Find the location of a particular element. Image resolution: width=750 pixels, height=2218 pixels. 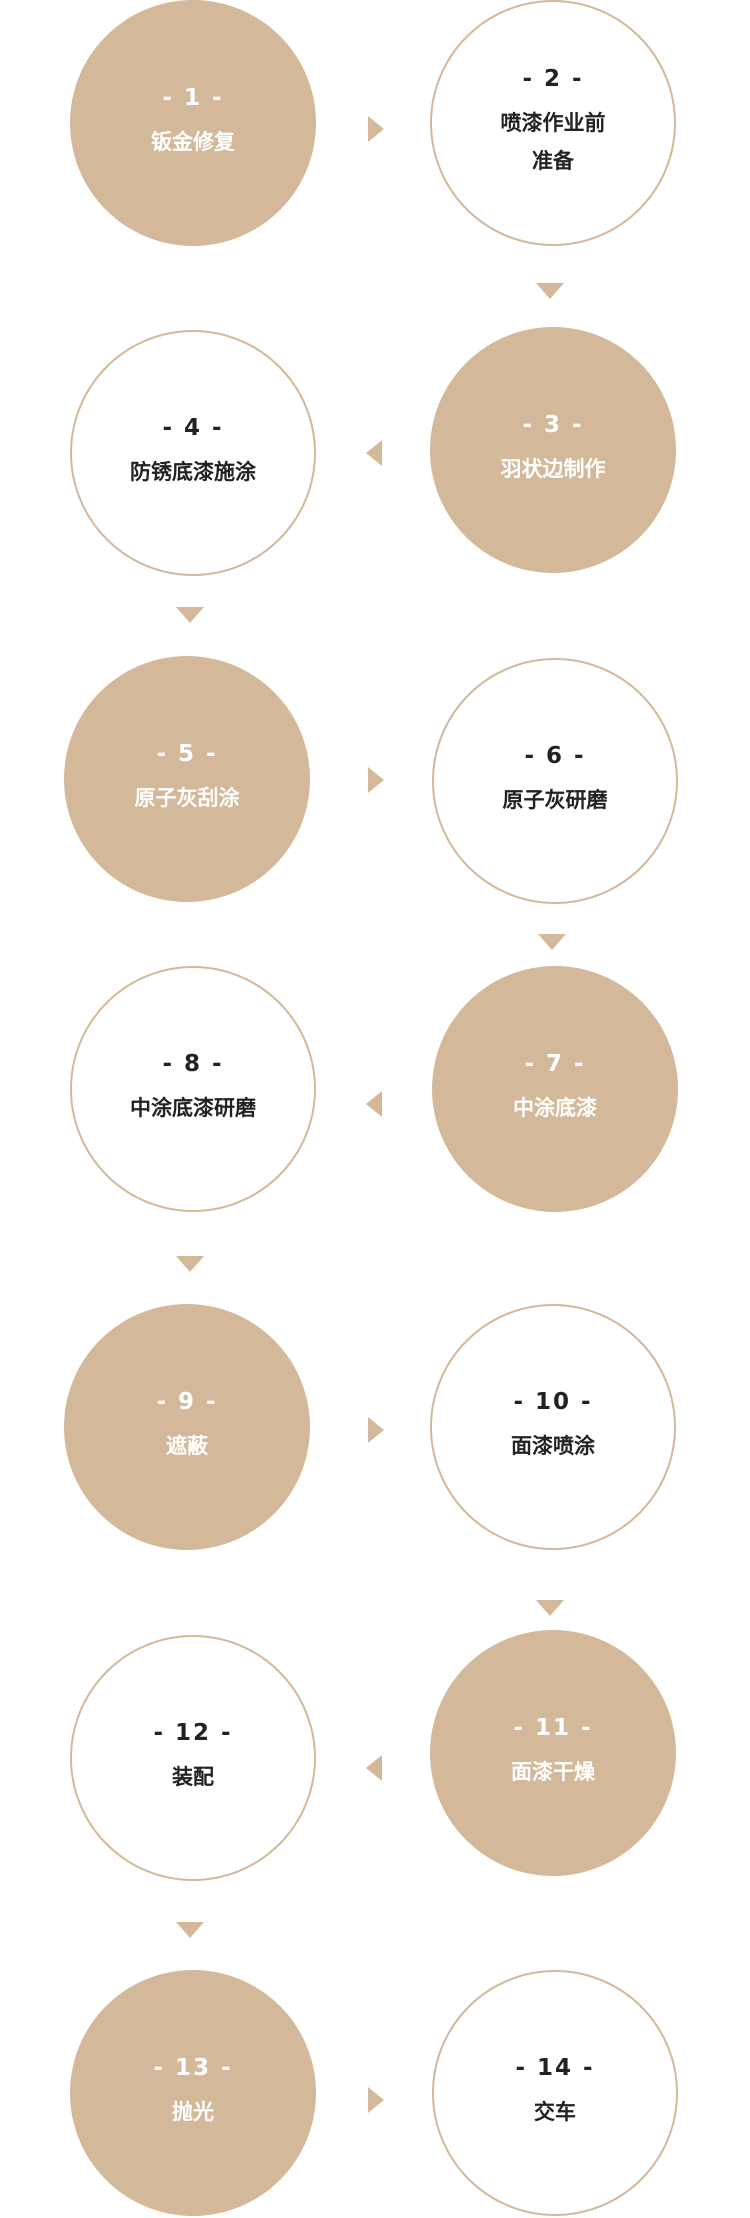

step-8: - 8 - 中涂底漆研磨 is located at coordinates (193, 1089).